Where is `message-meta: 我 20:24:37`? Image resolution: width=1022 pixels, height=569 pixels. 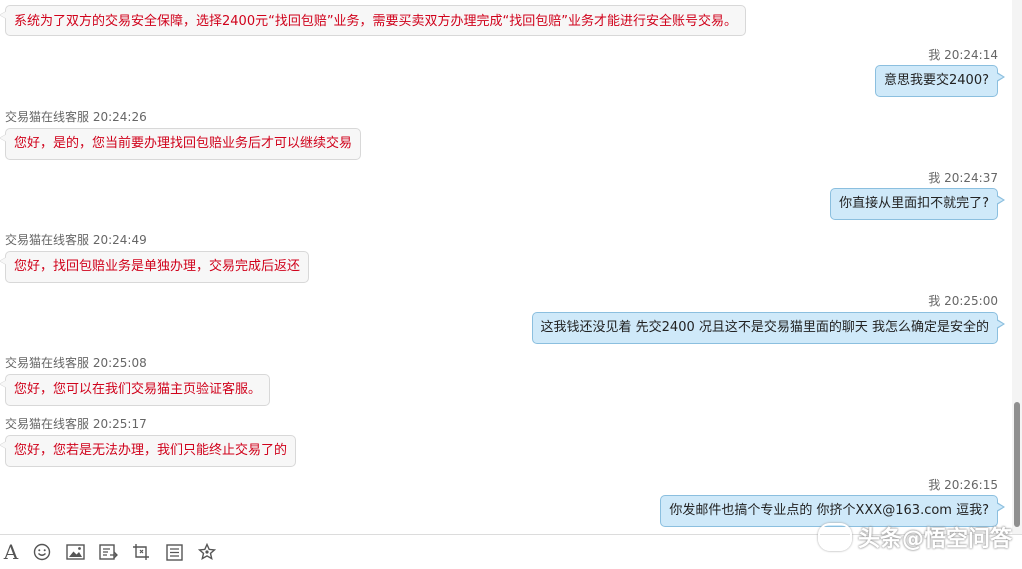 message-meta: 我 20:24:37 is located at coordinates (963, 178).